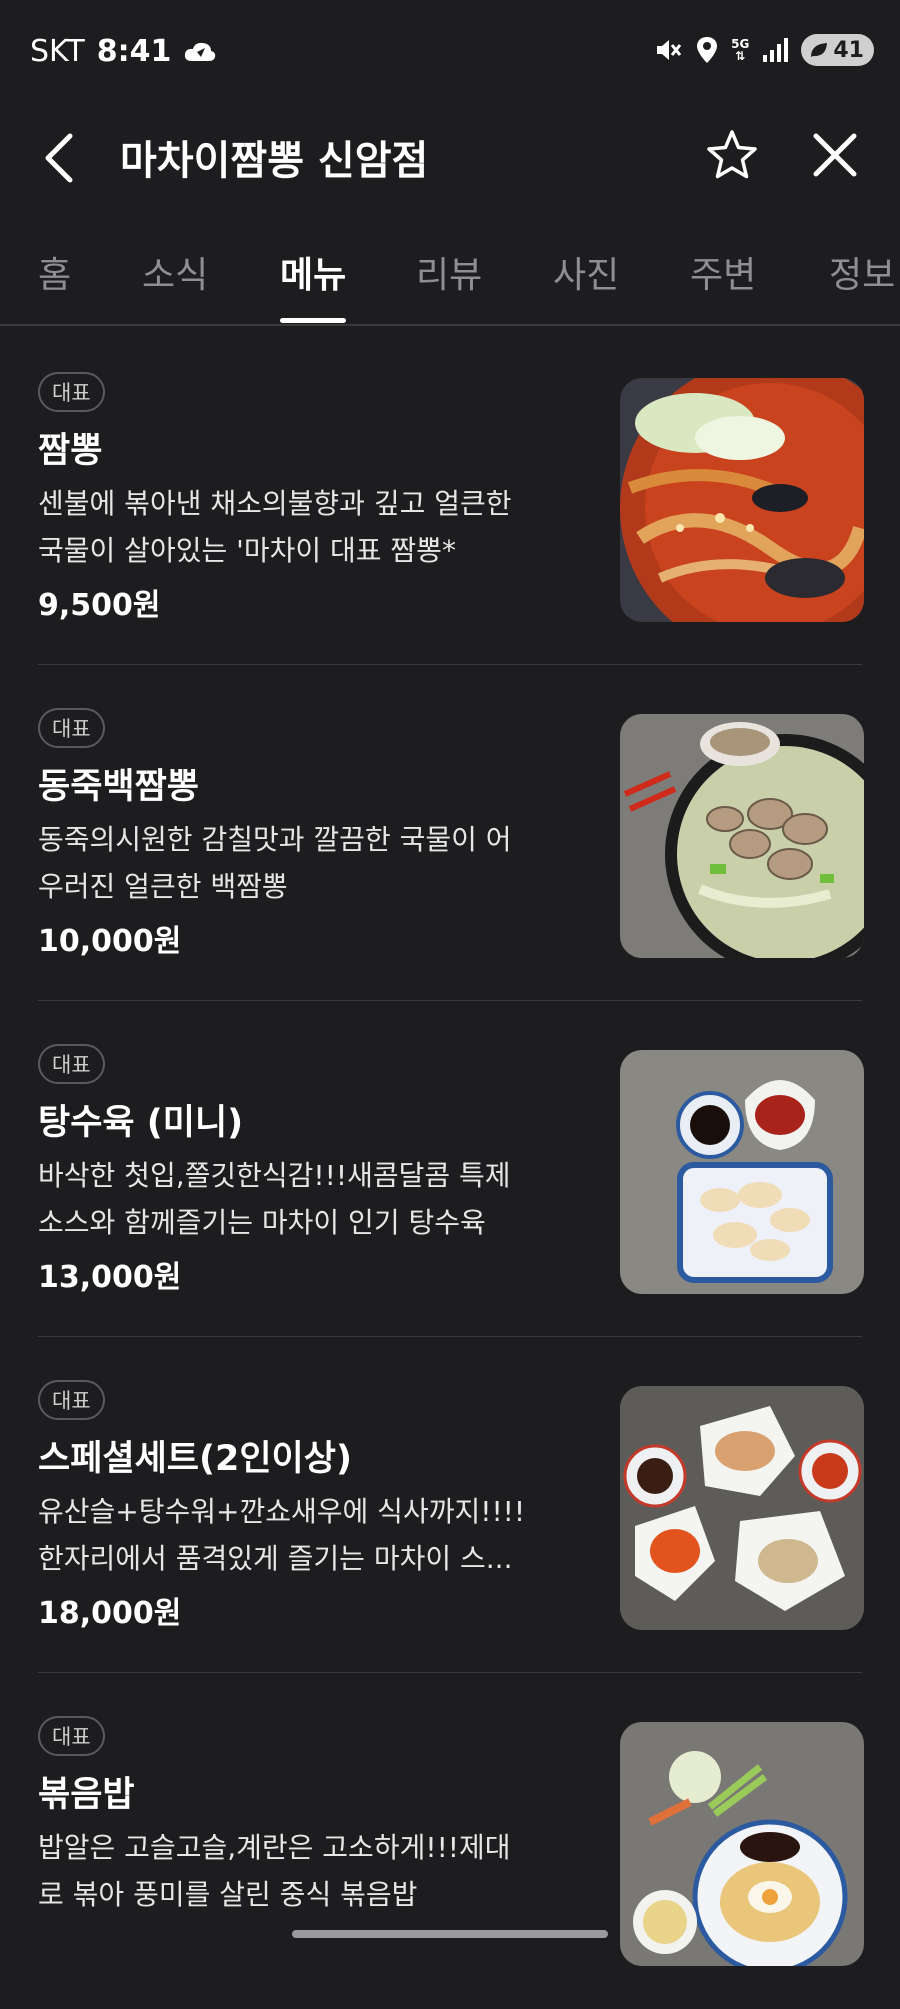  What do you see at coordinates (119, 787) in the screenshot?
I see `menu-item-name: 동죽백짬뽕` at bounding box center [119, 787].